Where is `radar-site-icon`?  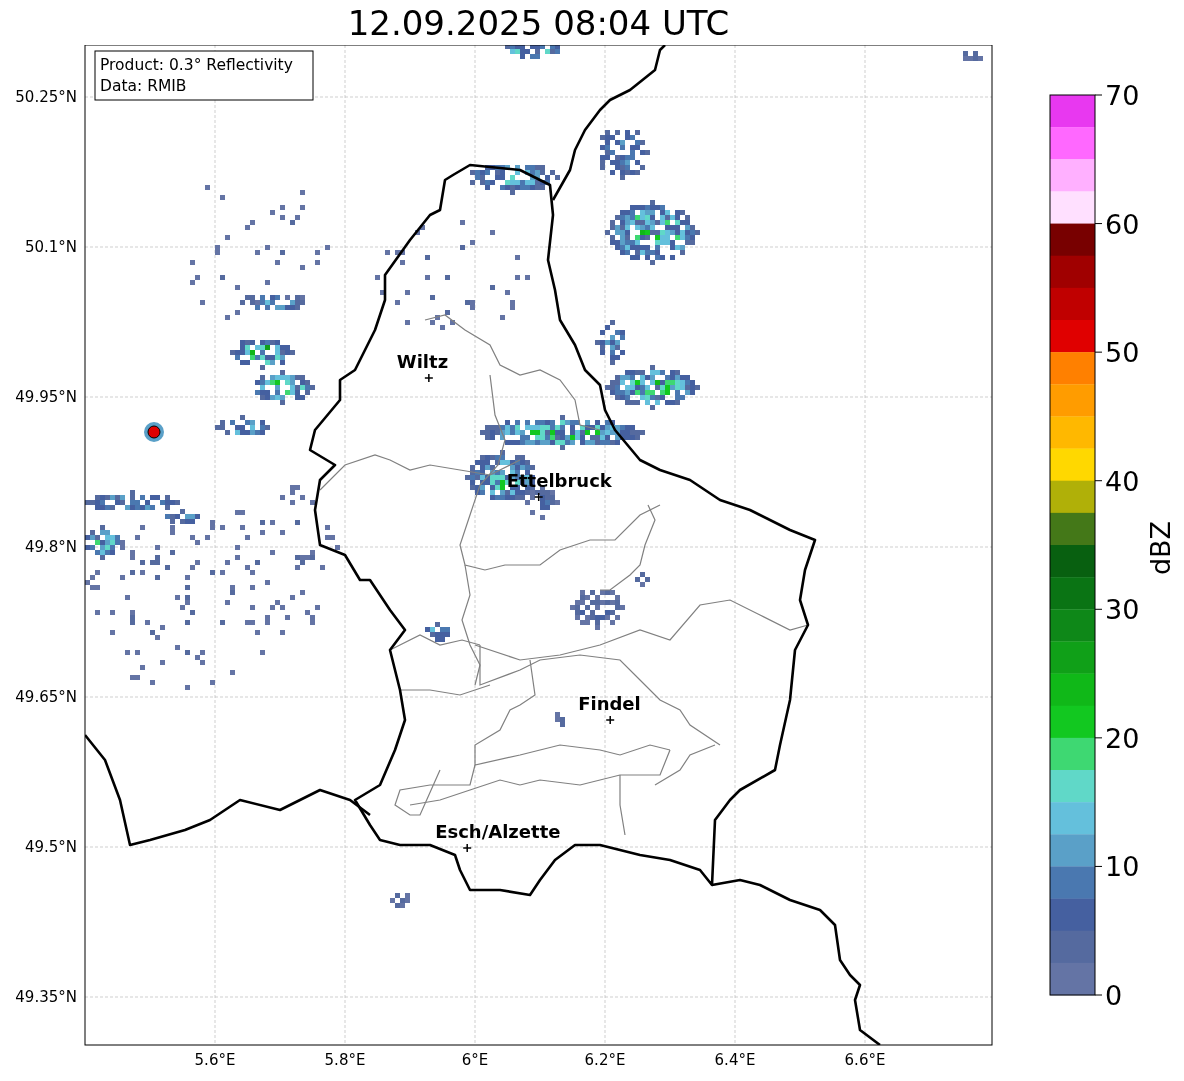
radar-site-icon is located at coordinates (154, 432).